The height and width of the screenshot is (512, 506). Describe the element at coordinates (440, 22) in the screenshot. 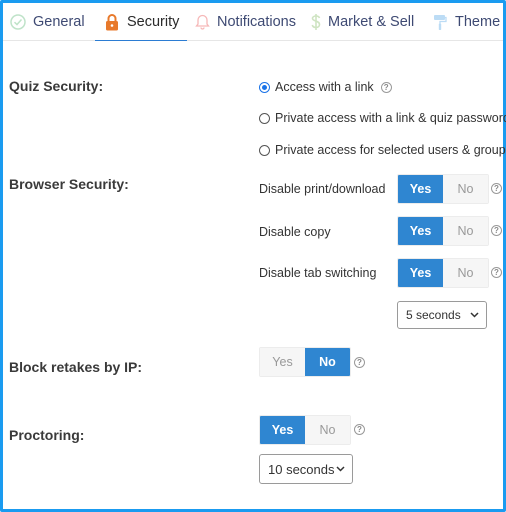

I see `paint-roller-icon` at that location.